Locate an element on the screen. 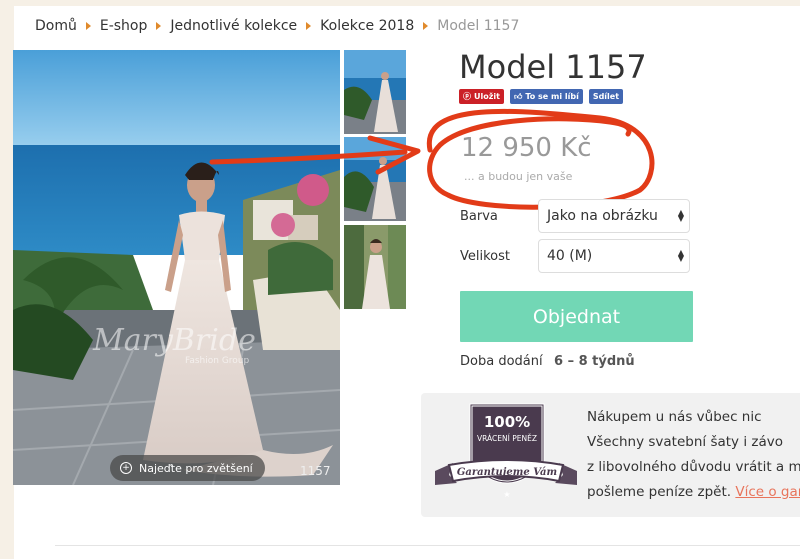 Image resolution: width=800 pixels, height=559 pixels. delivery-info: Doba dodání 6 – 8 týdnů is located at coordinates (547, 361).